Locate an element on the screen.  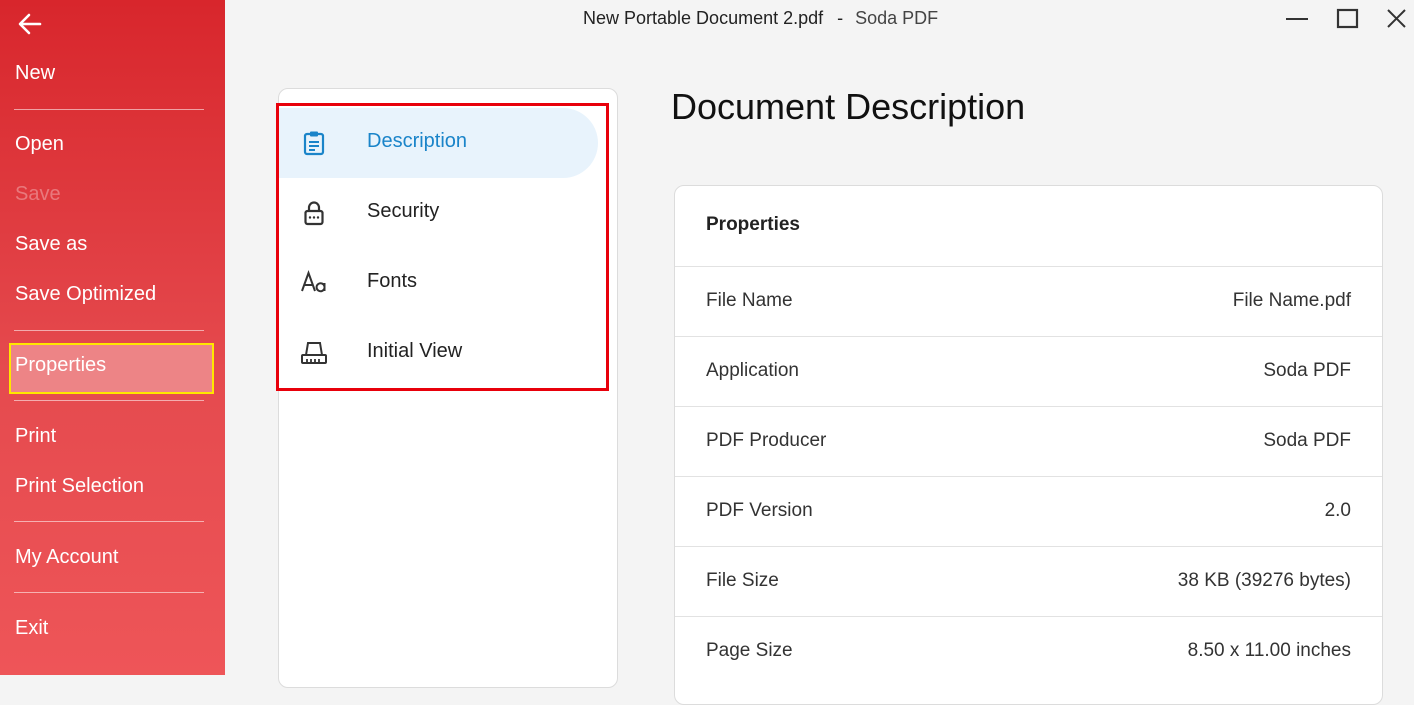
property-key: PDF Version is located at coordinates (759, 510).